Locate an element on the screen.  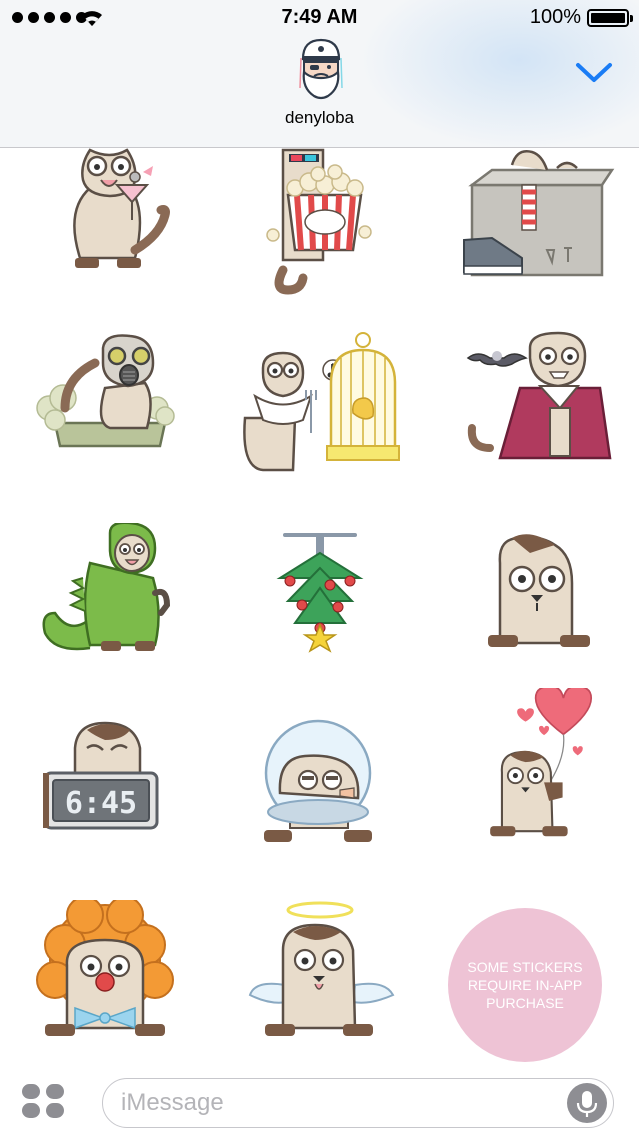
clown-cat-sticker is located at coordinates (120, 978).